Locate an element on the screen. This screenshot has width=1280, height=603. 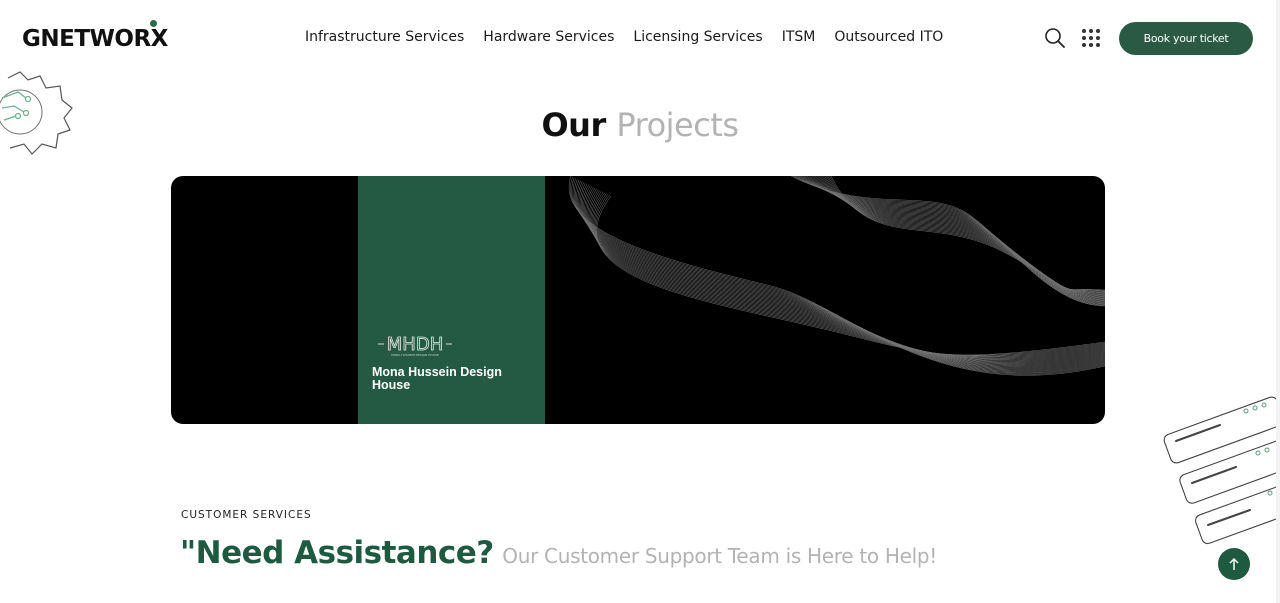
arrow-up-icon is located at coordinates (1234, 563).